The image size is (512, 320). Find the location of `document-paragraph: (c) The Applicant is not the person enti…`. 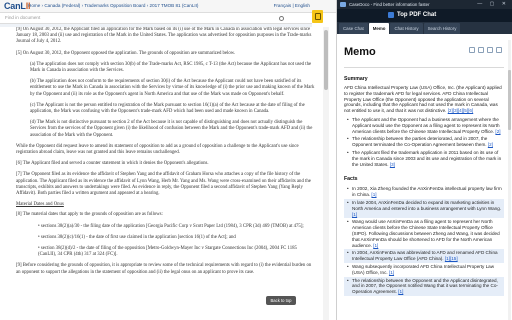

document-paragraph: (c) The Applicant is not the person enti… is located at coordinates (167, 108).